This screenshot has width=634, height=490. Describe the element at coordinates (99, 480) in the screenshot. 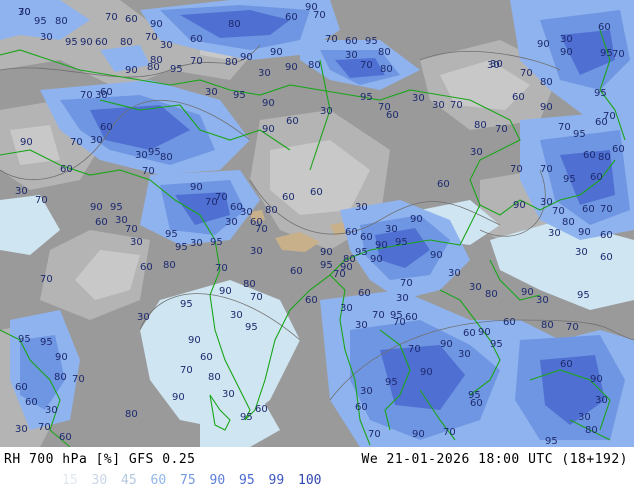

I see `legend-item: 30` at that location.